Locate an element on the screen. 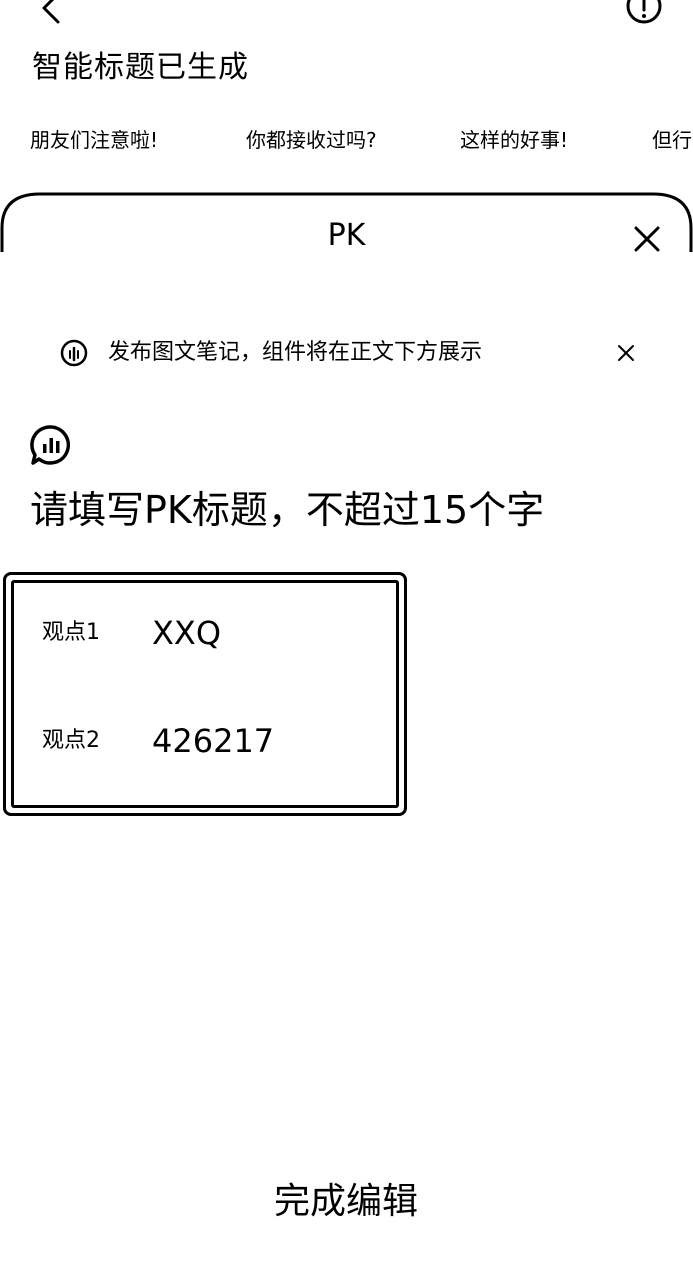 The height and width of the screenshot is (1280, 693). title-suggestion-chip: 这样的好事! is located at coordinates (514, 140).